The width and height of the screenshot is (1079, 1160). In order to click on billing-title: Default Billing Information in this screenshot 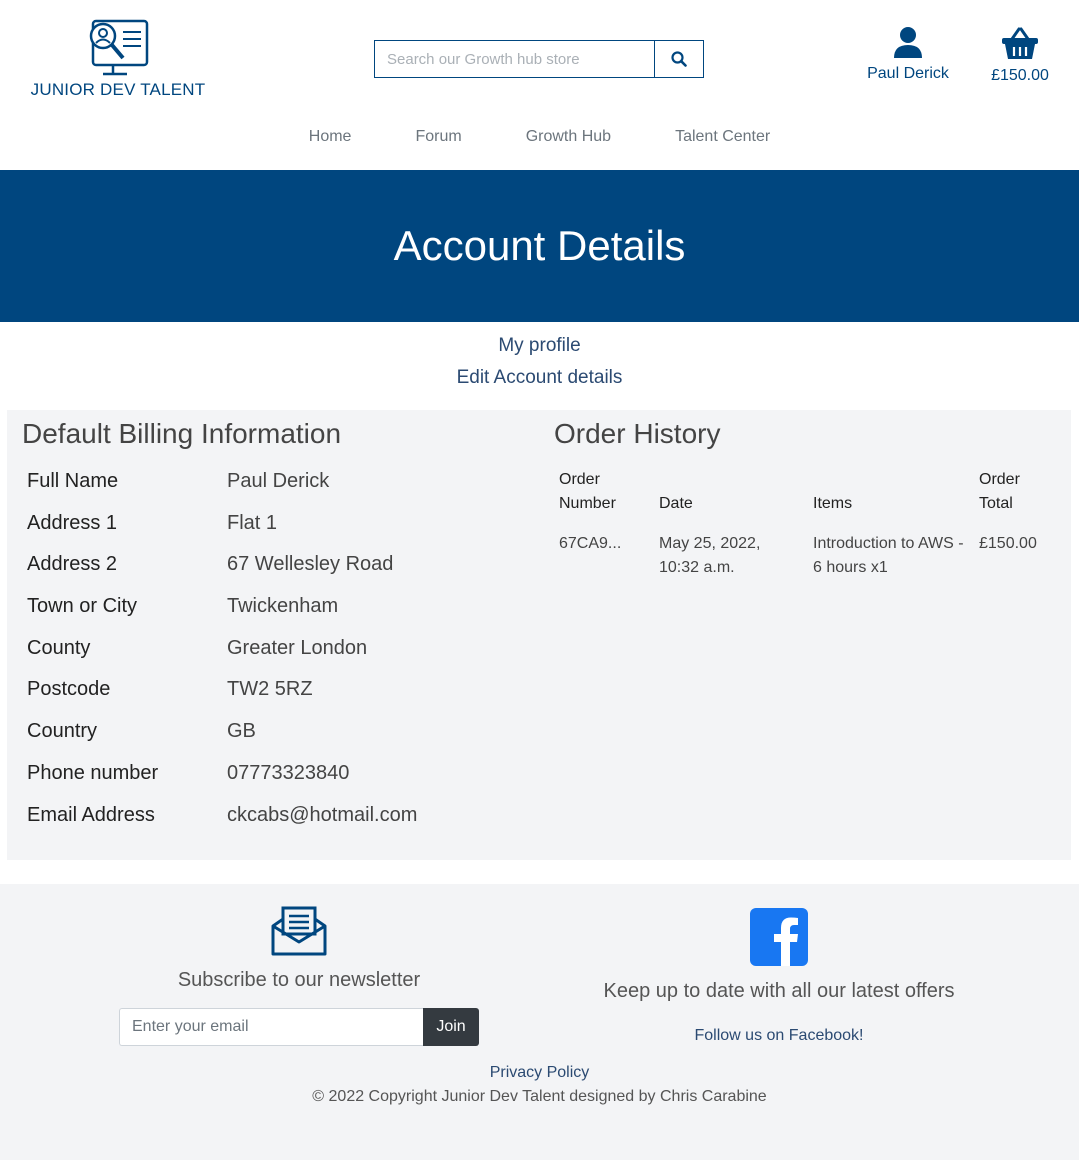, I will do `click(182, 433)`.